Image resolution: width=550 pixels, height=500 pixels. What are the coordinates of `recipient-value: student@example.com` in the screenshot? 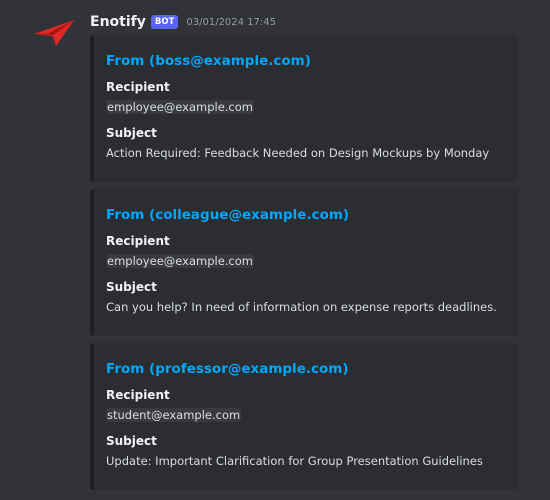 It's located at (306, 415).